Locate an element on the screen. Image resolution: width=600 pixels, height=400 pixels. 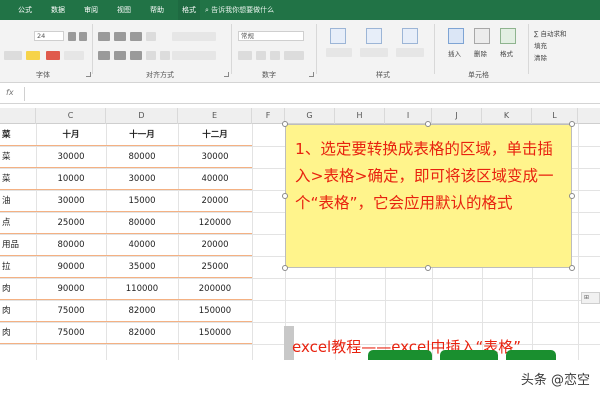
column-header-e: E is located at coordinates (215, 116).